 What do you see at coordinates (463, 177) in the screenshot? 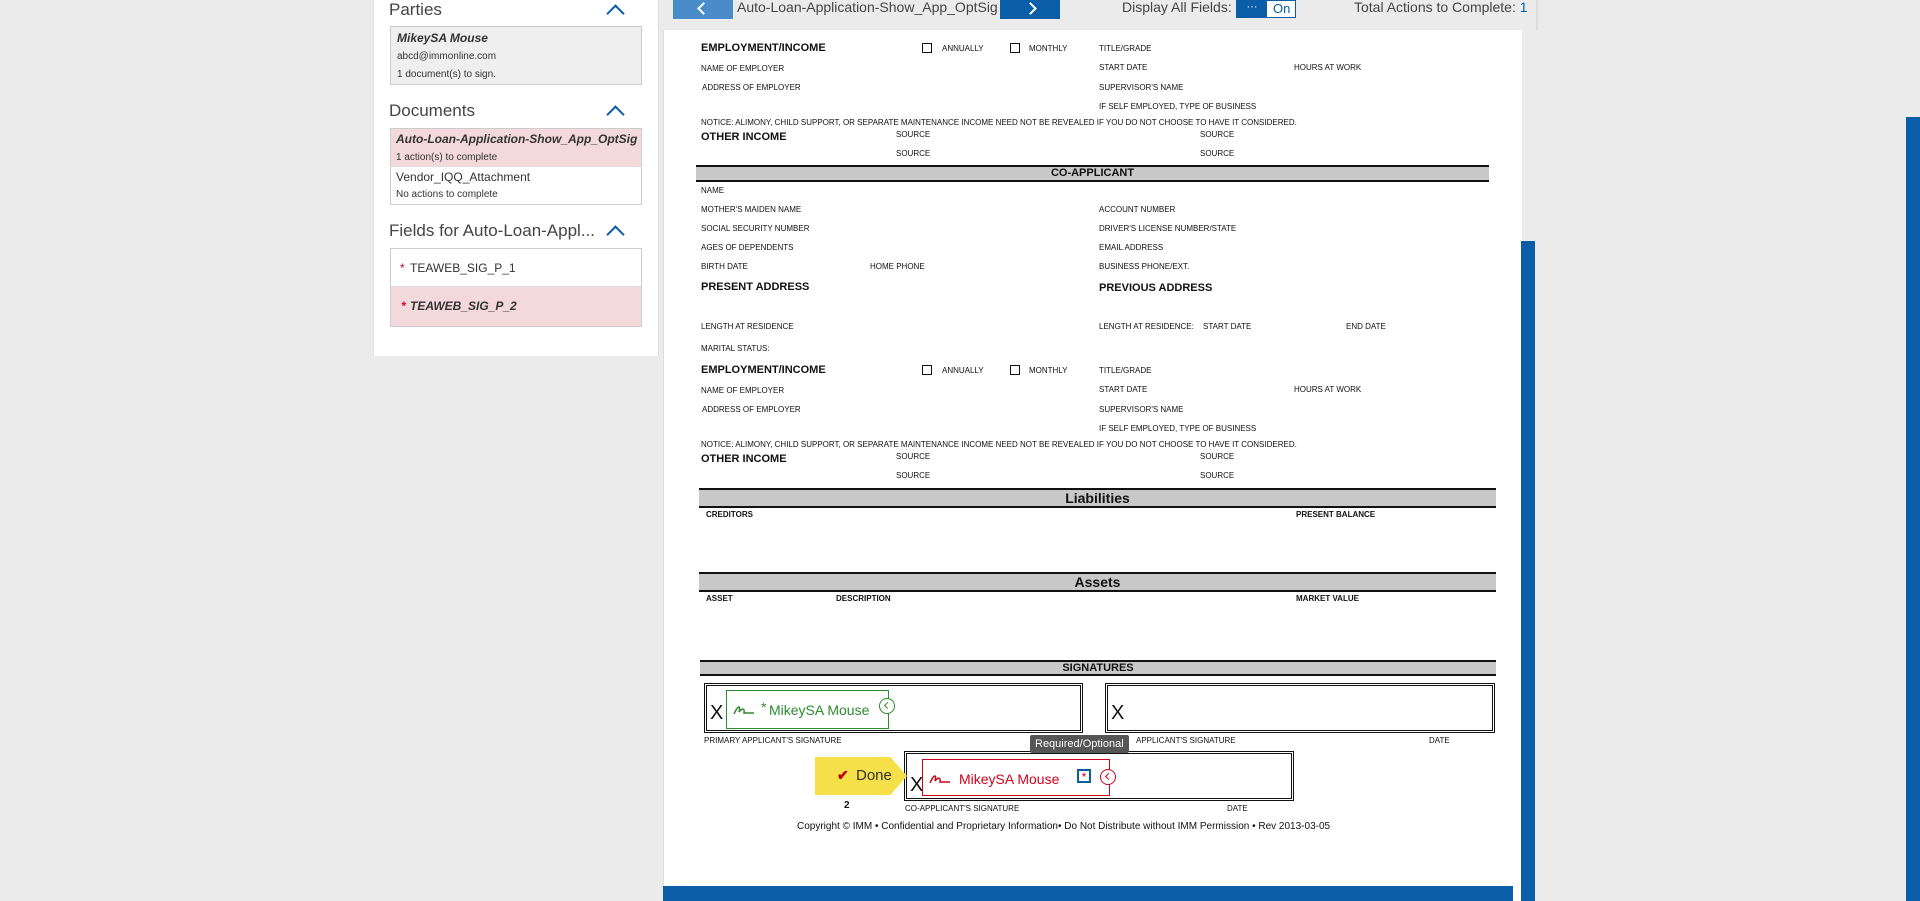
I see `document-name: Vendor_IQQ_Attachment` at bounding box center [463, 177].